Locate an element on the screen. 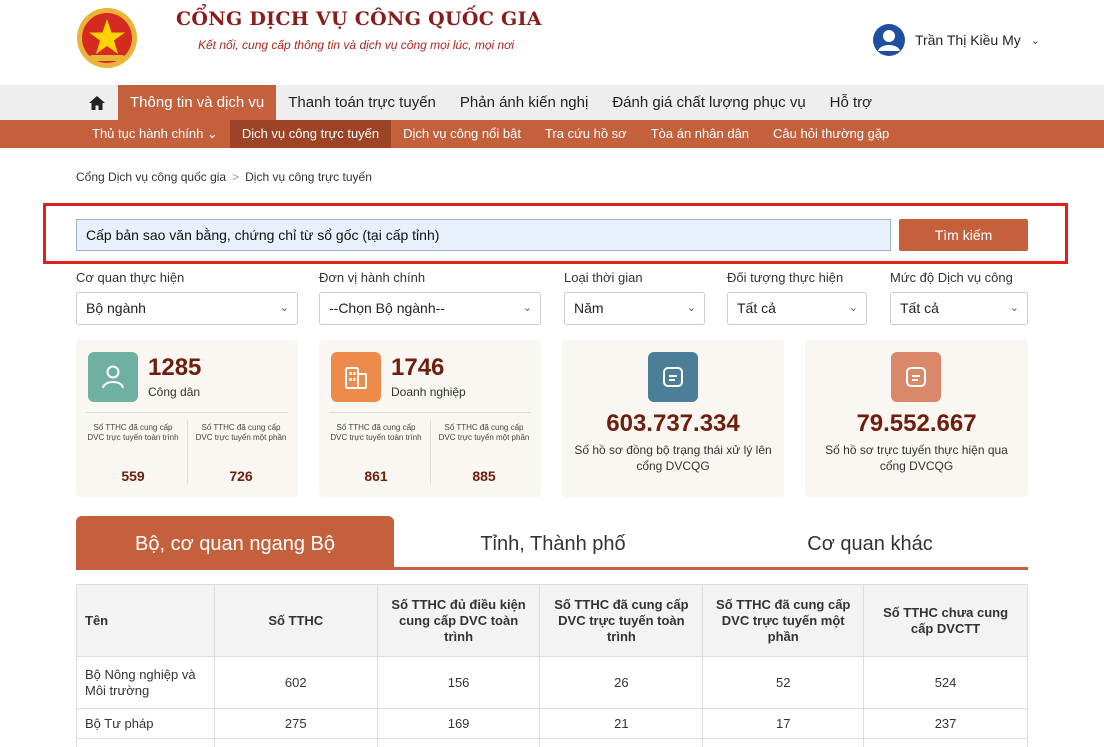 The width and height of the screenshot is (1104, 747). filter-select-time-type: Năm ⌄ is located at coordinates (634, 308).